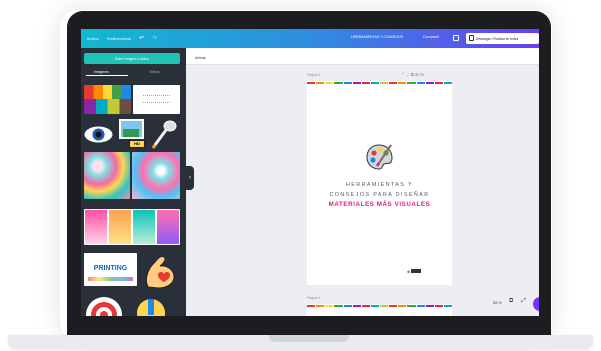 The image size is (601, 351). What do you see at coordinates (190, 178) in the screenshot?
I see `collapse-panel-button: ‹` at bounding box center [190, 178].